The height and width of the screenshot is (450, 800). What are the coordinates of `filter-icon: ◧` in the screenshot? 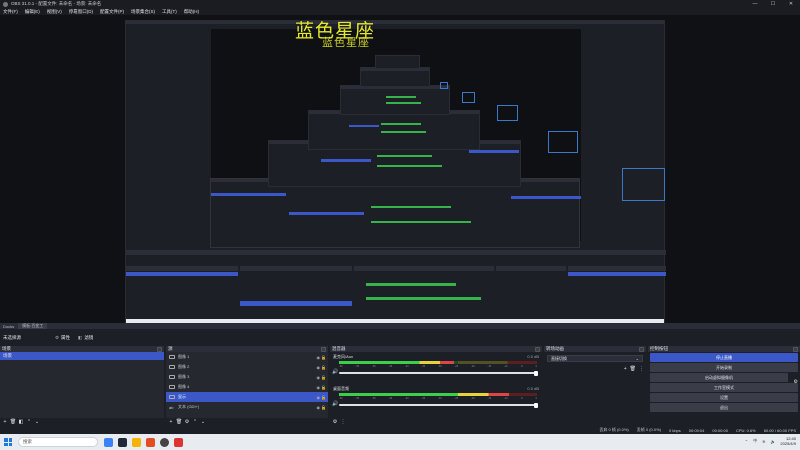 It's located at (21, 422).